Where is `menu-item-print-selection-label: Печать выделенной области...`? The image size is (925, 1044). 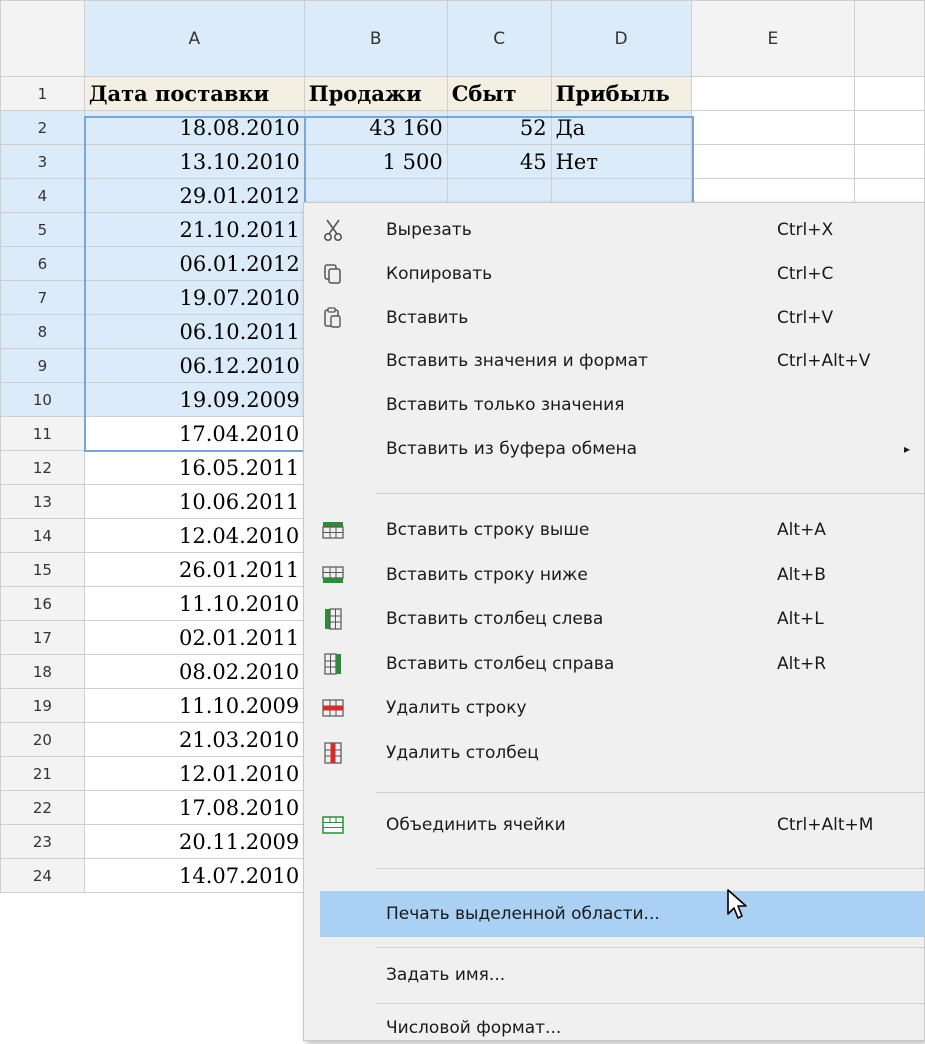 menu-item-print-selection-label: Печать выделенной области... is located at coordinates (523, 914).